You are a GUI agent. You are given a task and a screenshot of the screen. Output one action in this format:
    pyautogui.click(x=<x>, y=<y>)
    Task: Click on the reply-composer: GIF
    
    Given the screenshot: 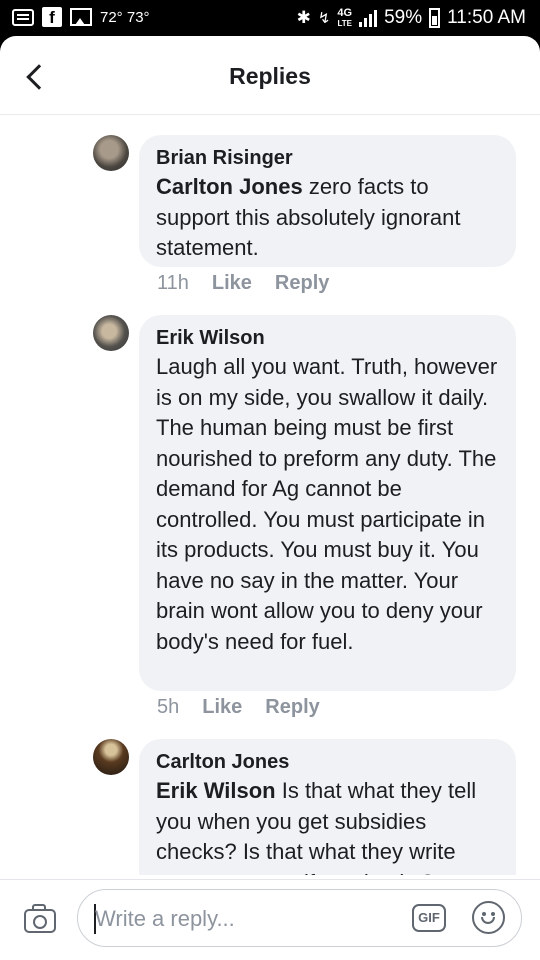 What is the action you would take?
    pyautogui.click(x=270, y=919)
    